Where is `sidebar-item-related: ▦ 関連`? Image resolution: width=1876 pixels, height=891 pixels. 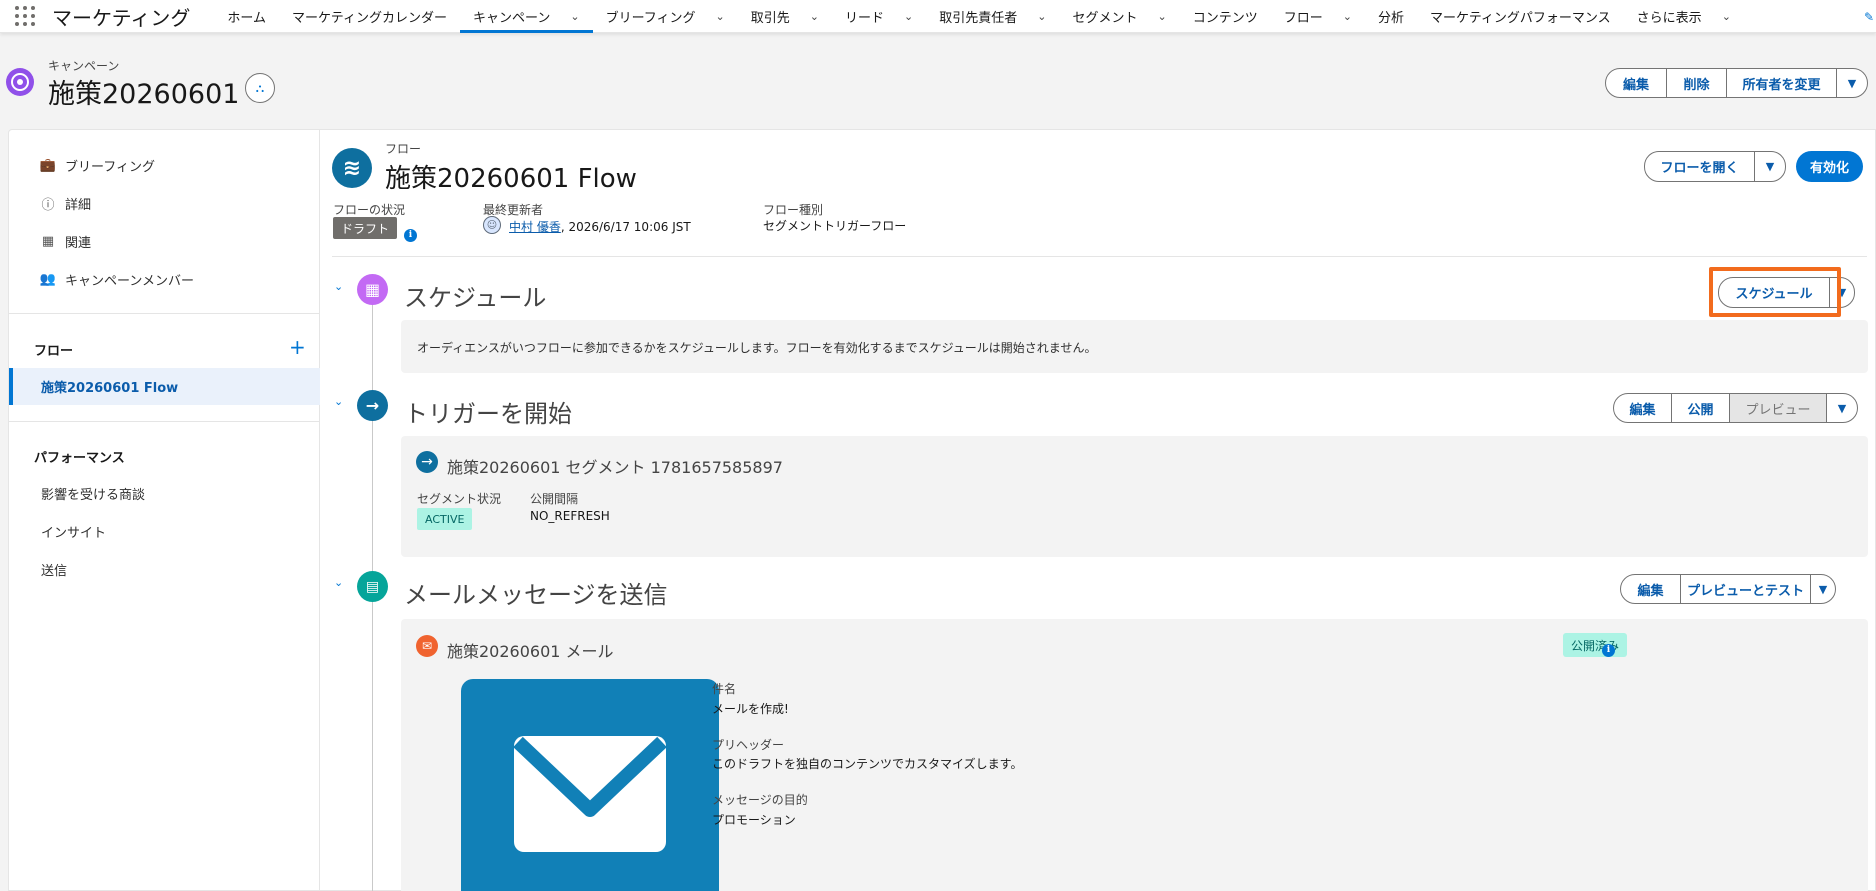
sidebar-item-related: ▦ 関連 is located at coordinates (66, 241).